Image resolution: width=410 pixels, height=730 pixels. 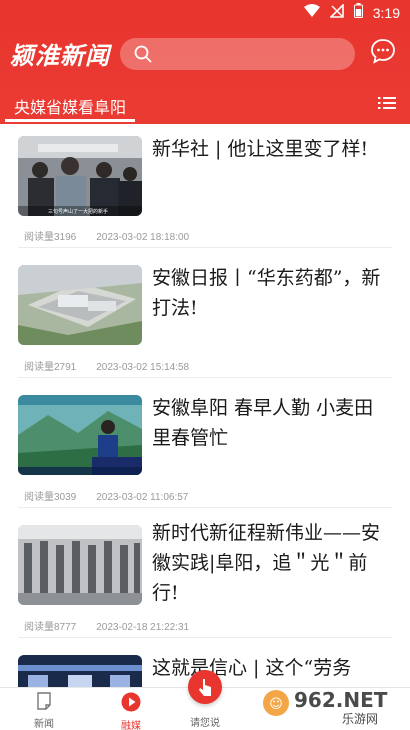 What do you see at coordinates (131, 725) in the screenshot?
I see `nav-live-label: 融媒` at bounding box center [131, 725].